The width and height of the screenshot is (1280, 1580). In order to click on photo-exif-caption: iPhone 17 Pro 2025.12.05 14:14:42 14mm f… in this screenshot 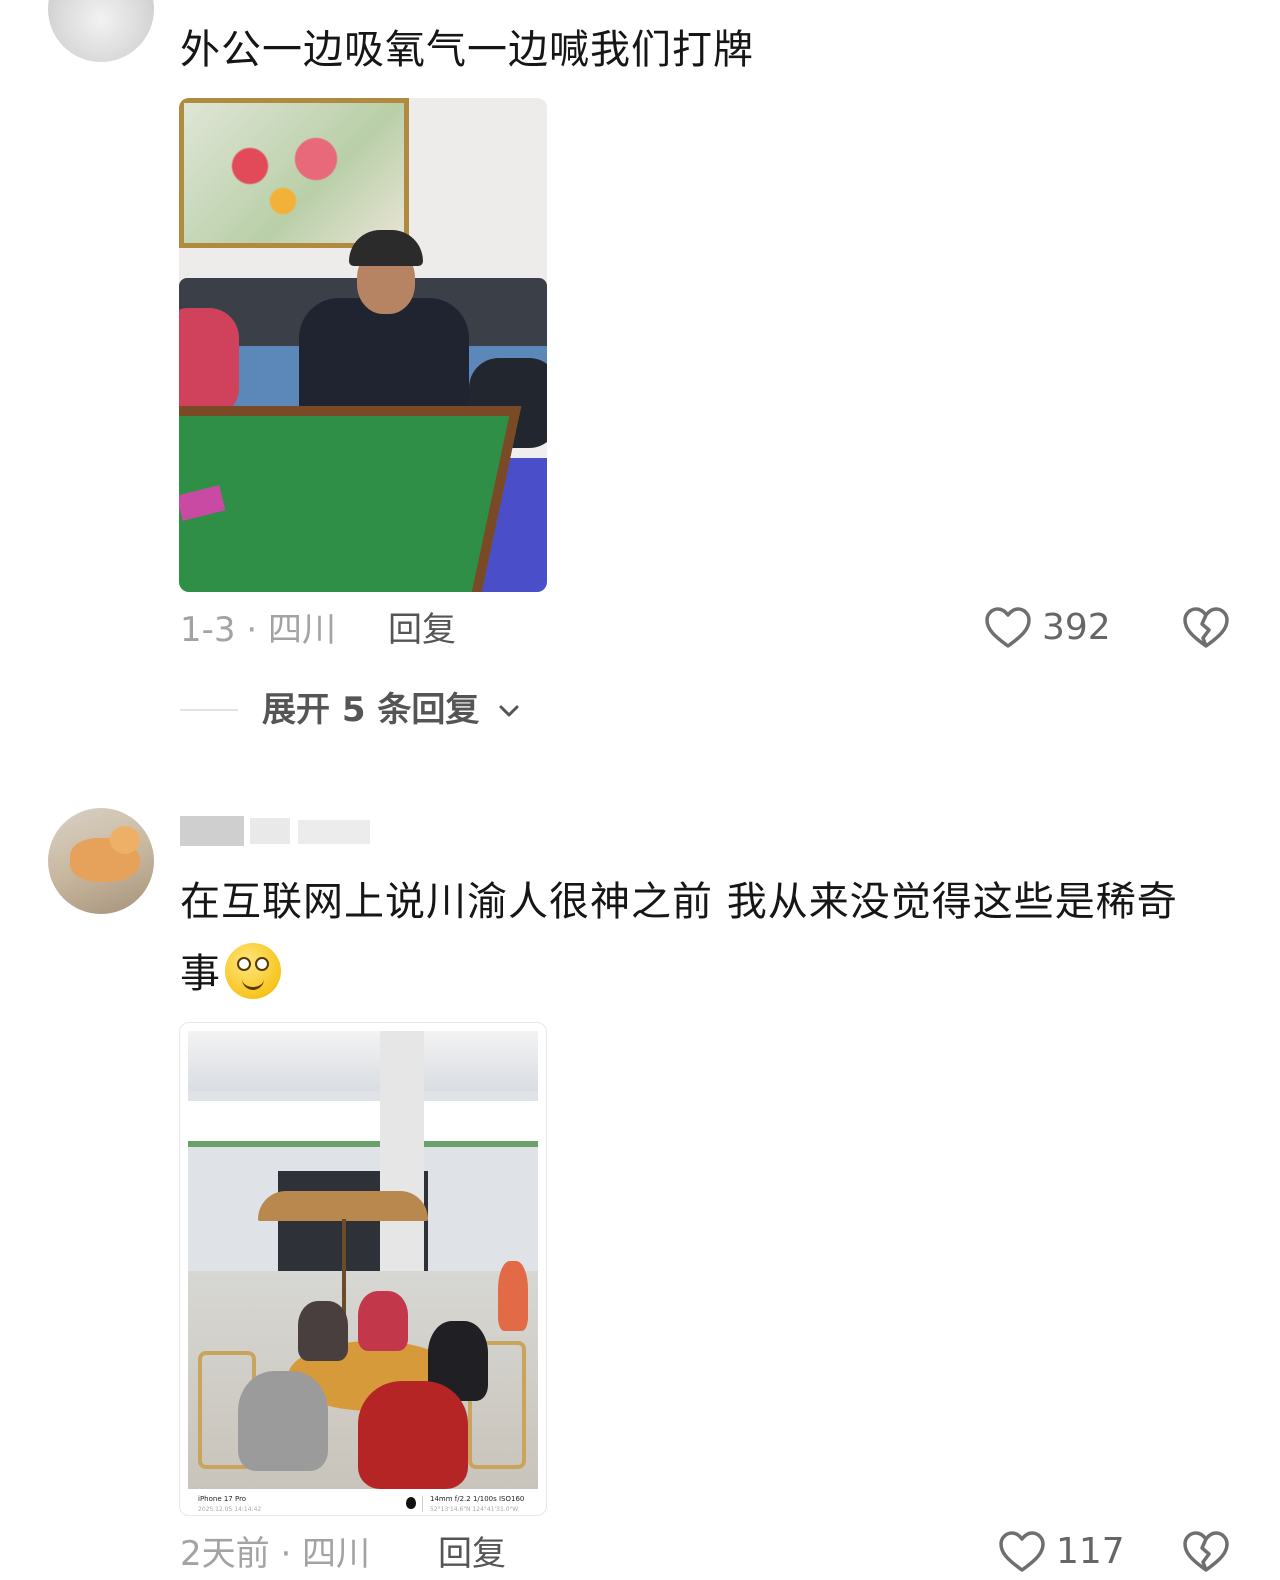, I will do `click(363, 1503)`.